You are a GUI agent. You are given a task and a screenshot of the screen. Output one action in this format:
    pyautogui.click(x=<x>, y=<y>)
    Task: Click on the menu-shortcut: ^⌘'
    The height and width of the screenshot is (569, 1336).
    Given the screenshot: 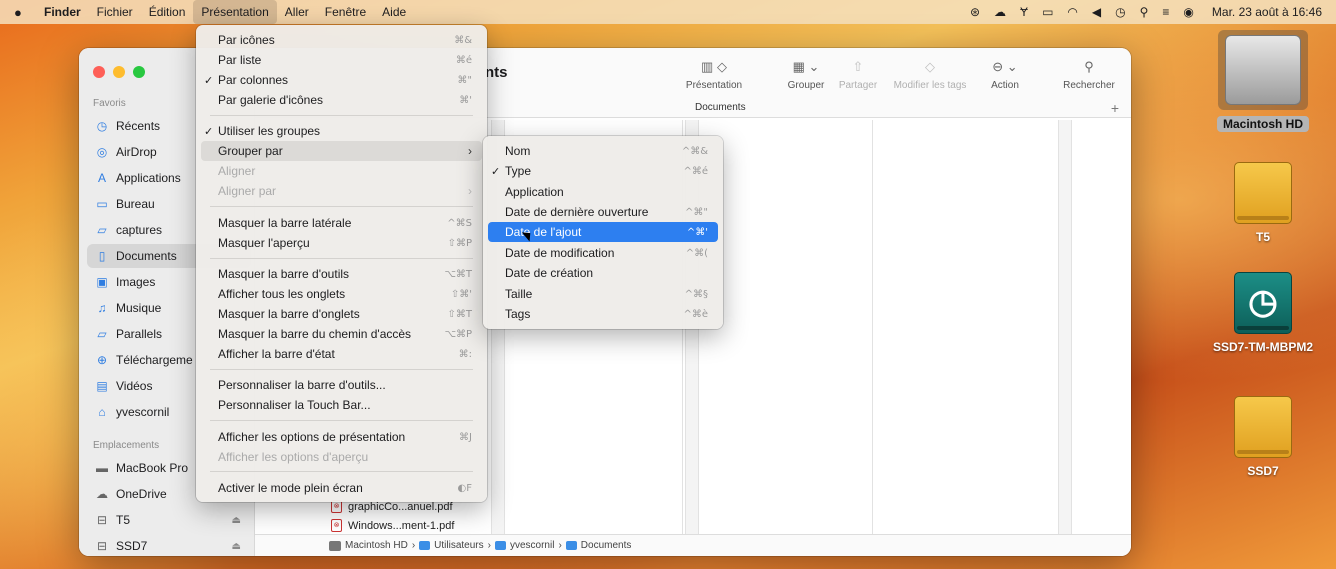 What is the action you would take?
    pyautogui.click(x=697, y=232)
    